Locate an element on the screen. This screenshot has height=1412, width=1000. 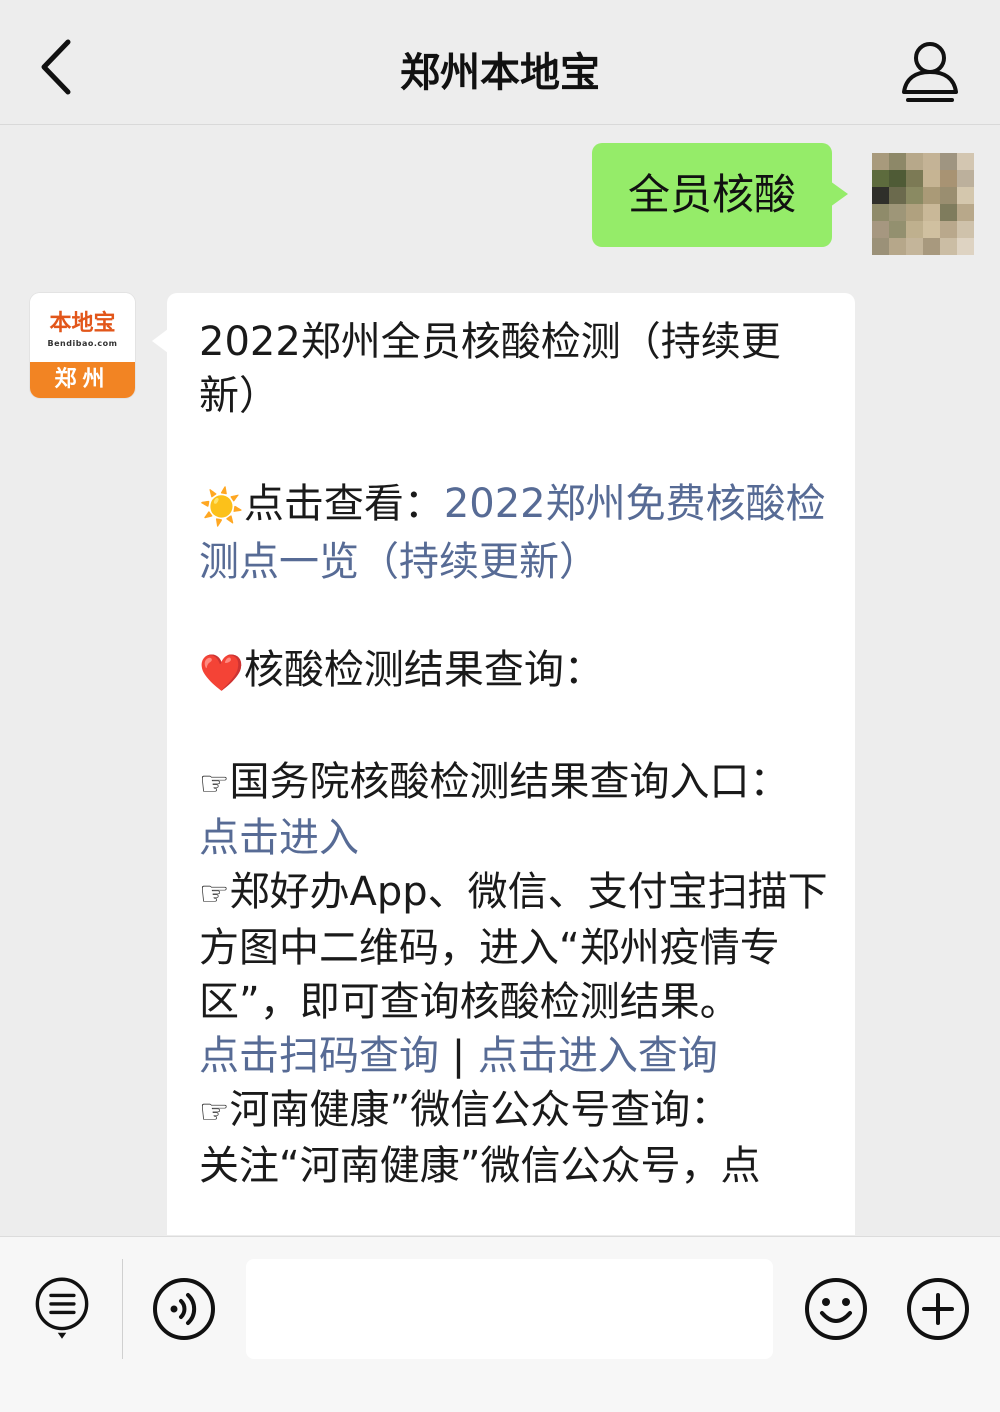
nav-bar: 郑州本地宝 is located at coordinates (500, 62).